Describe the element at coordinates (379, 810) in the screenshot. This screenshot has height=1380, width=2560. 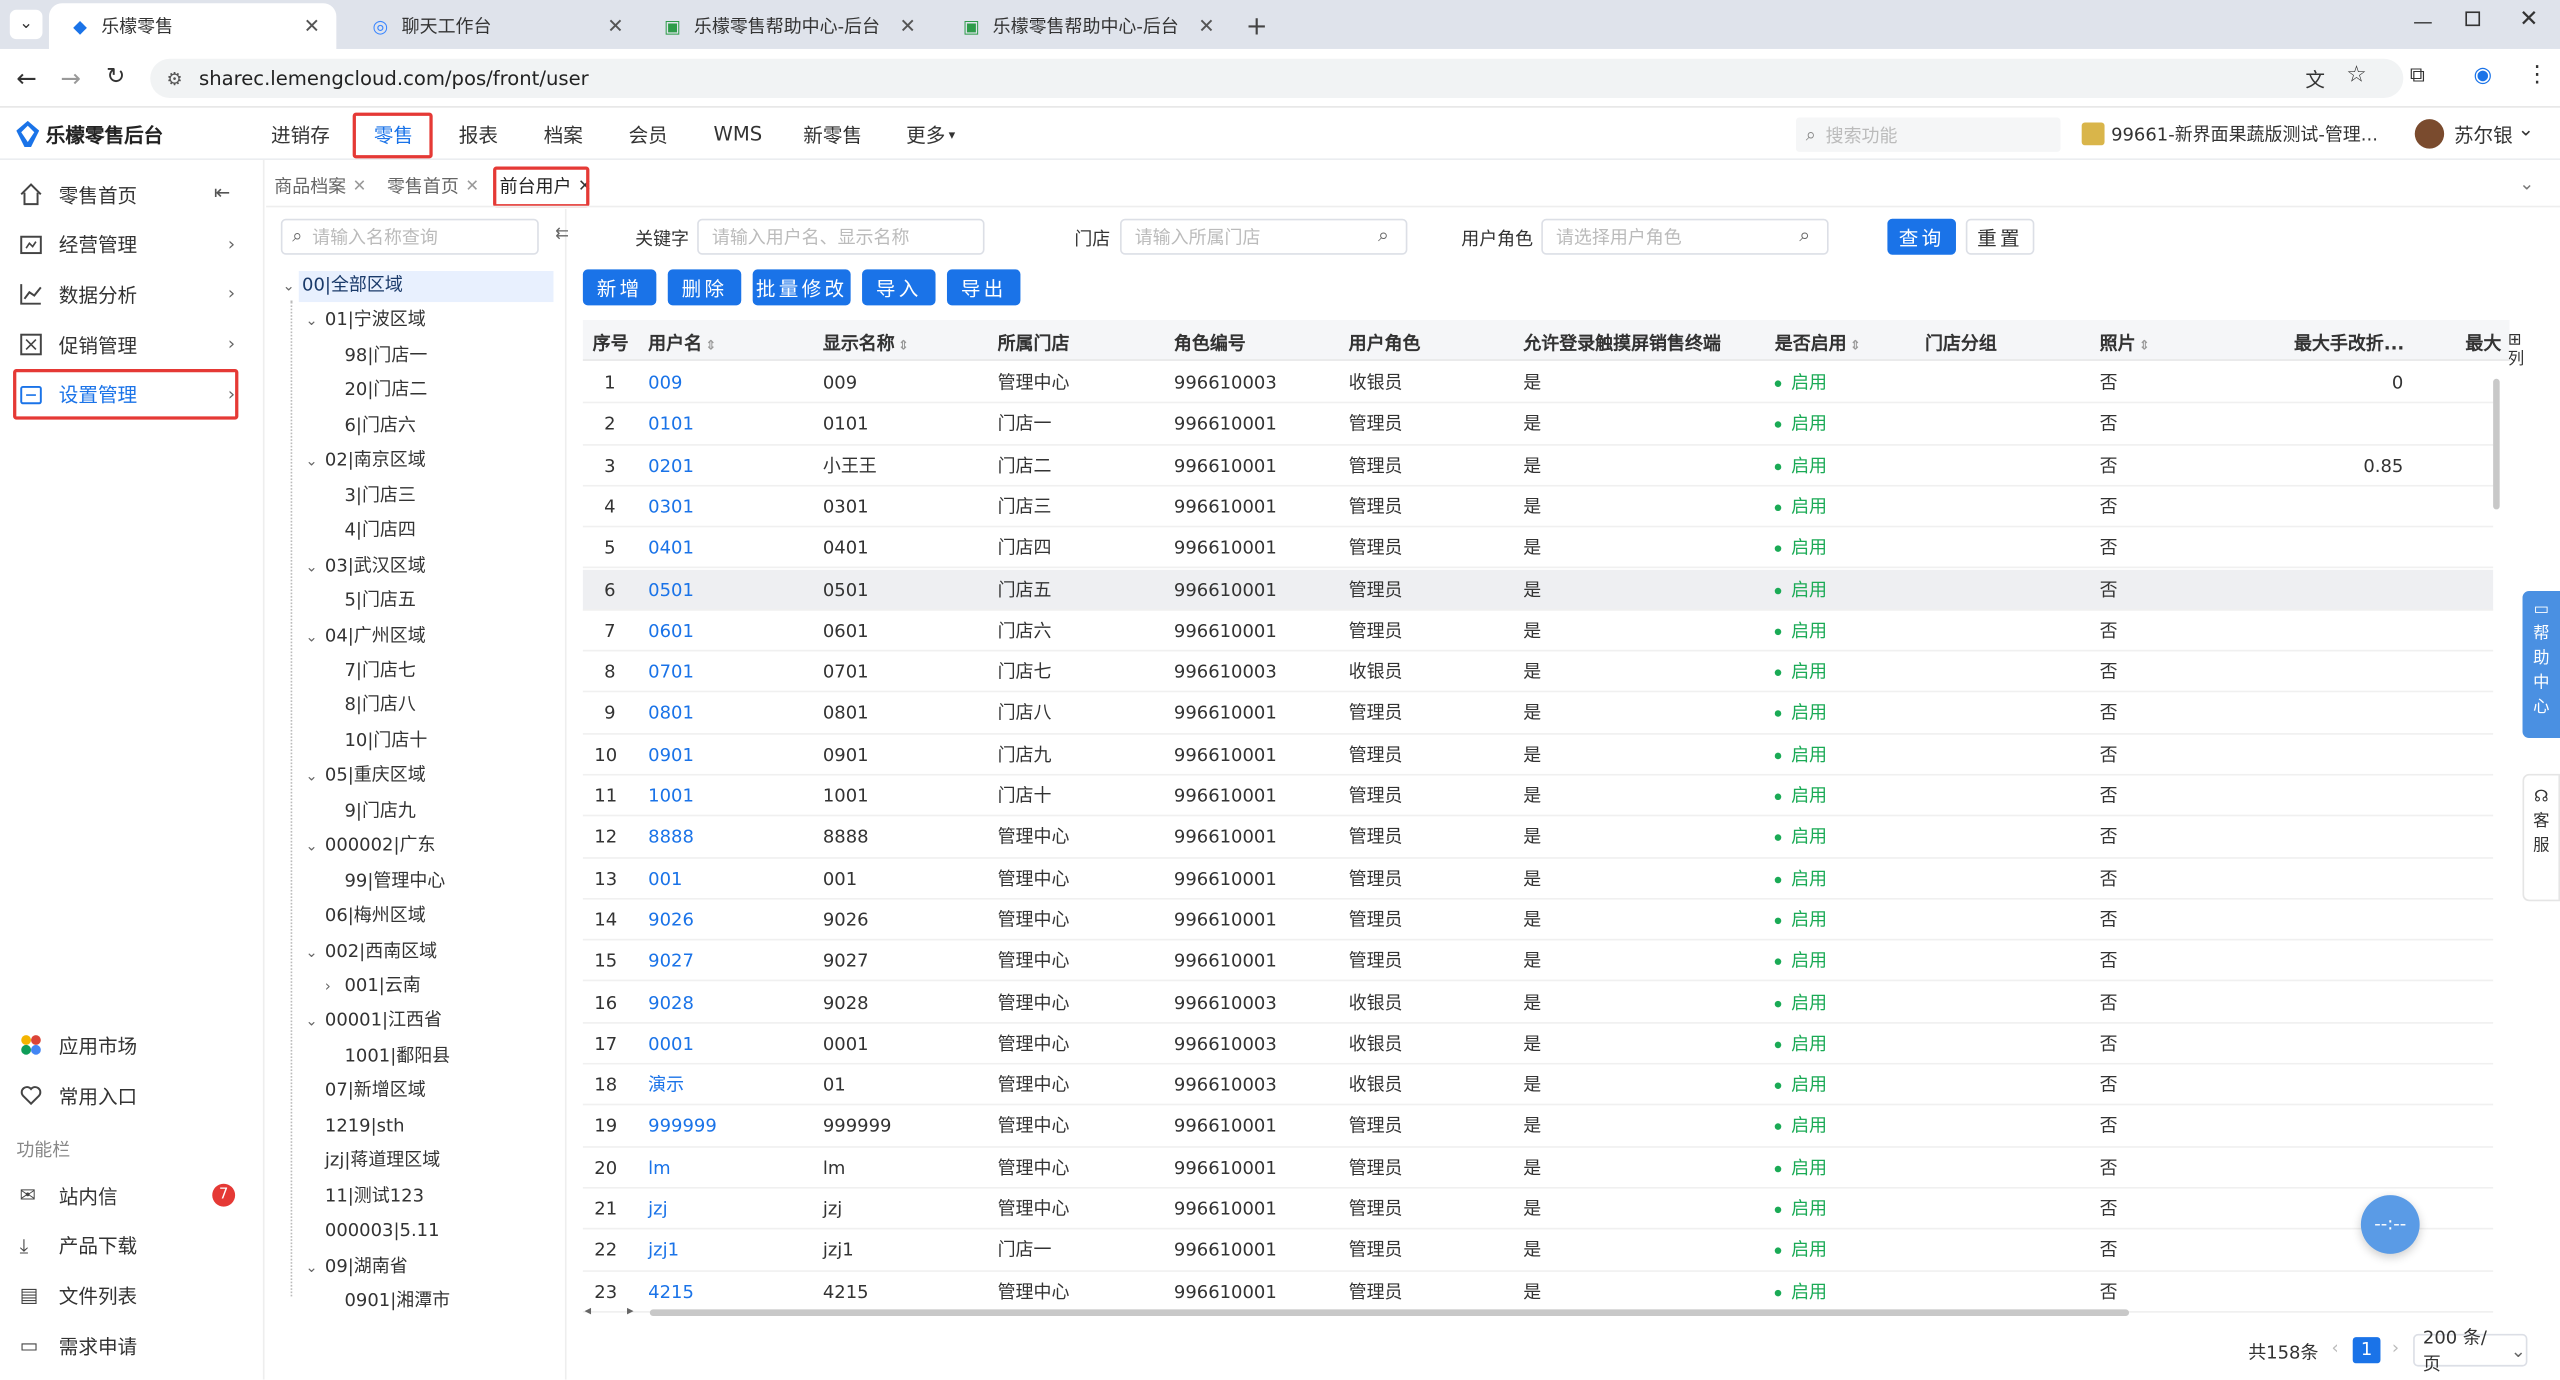
I see `tree-node: 9|门店九` at that location.